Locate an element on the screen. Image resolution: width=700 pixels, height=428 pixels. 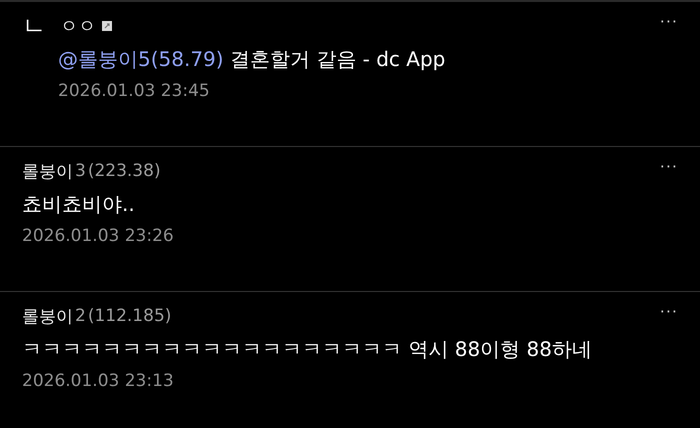
comment-date: 2026.01.03 23:13 is located at coordinates (98, 381).